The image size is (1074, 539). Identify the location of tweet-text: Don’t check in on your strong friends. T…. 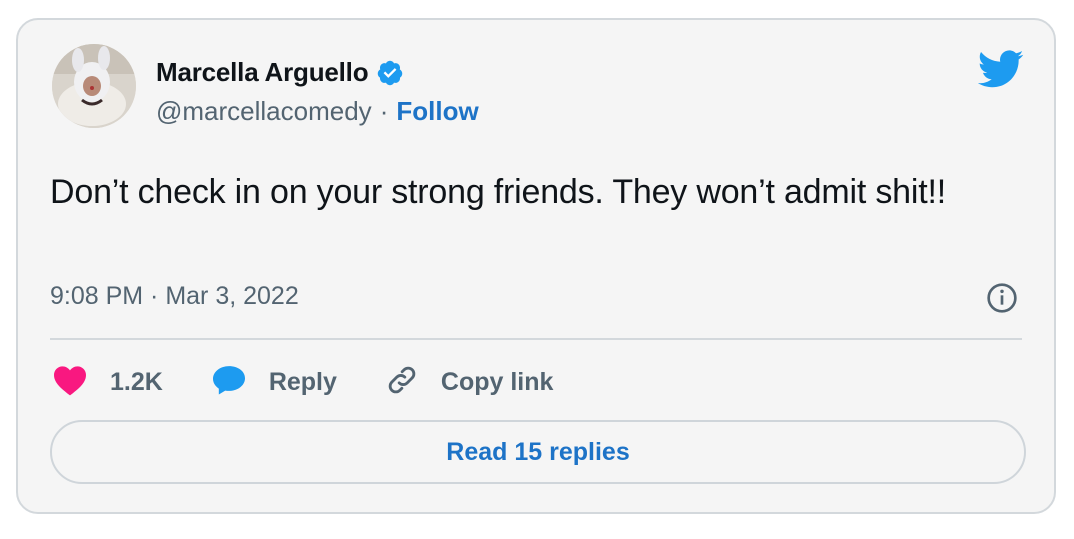
(498, 192).